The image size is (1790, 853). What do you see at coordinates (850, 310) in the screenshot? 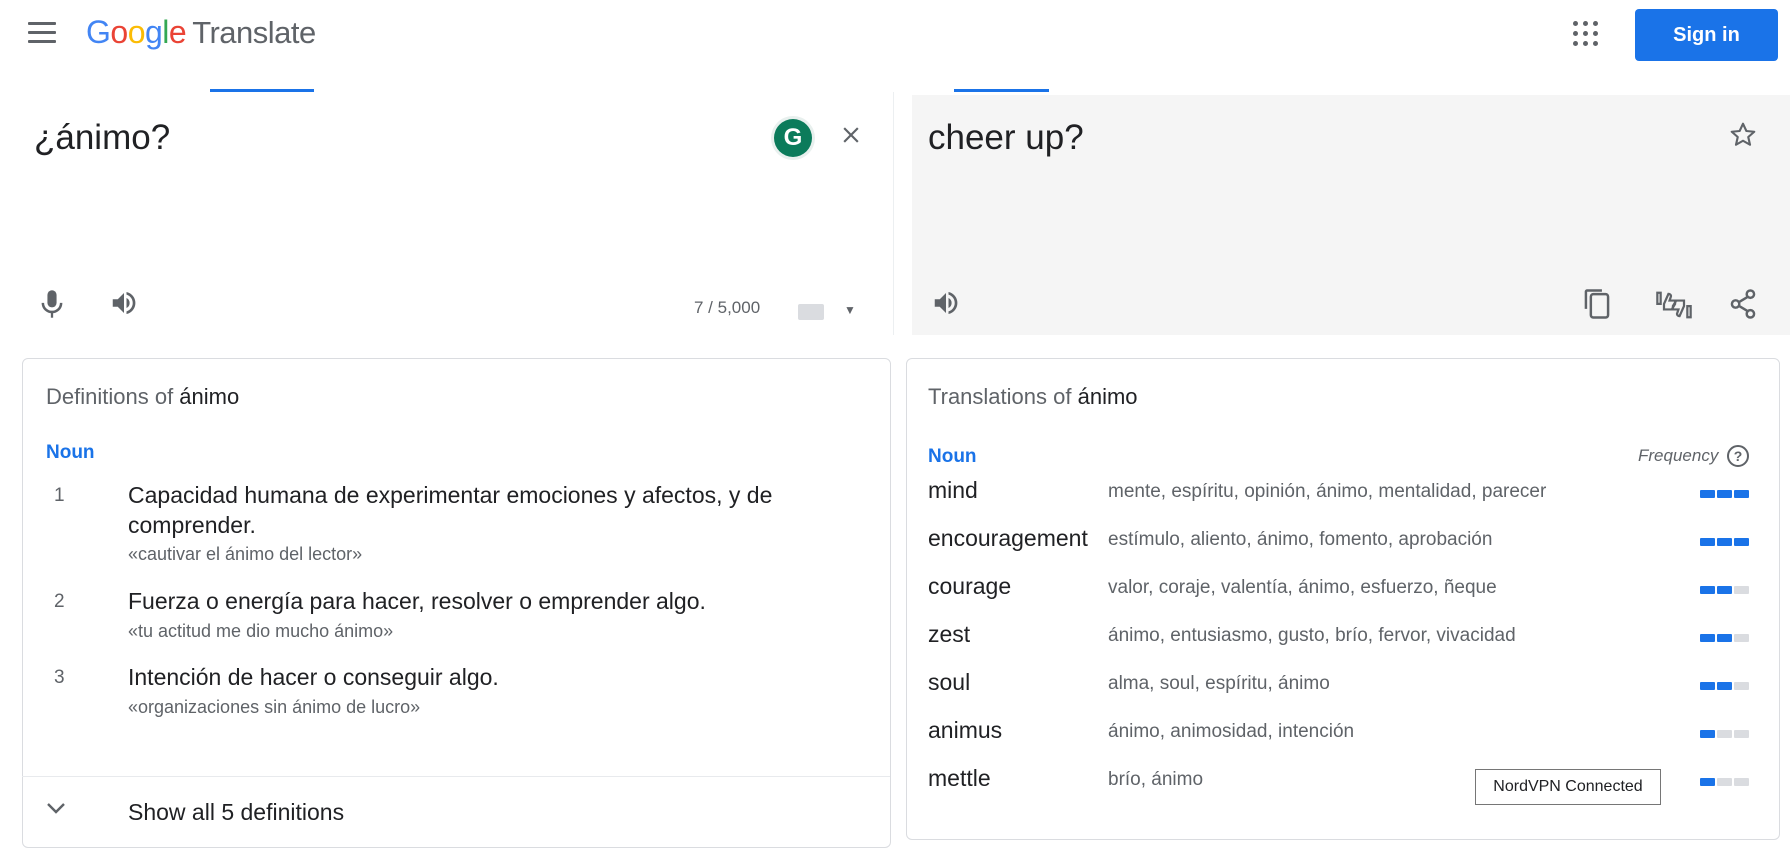
I see `chevron-down-icon: ▼` at bounding box center [850, 310].